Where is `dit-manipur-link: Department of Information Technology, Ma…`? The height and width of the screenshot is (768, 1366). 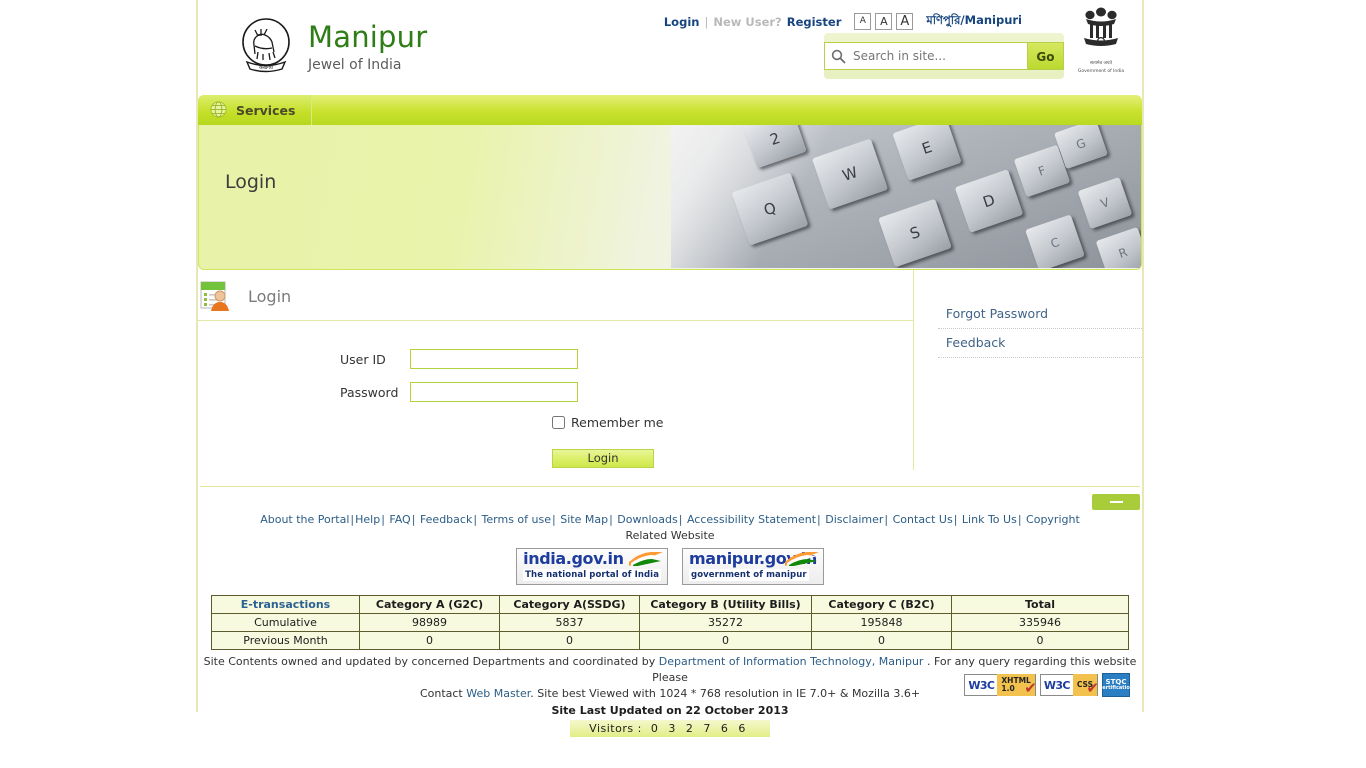
dit-manipur-link: Department of Information Technology, Ma… is located at coordinates (791, 661).